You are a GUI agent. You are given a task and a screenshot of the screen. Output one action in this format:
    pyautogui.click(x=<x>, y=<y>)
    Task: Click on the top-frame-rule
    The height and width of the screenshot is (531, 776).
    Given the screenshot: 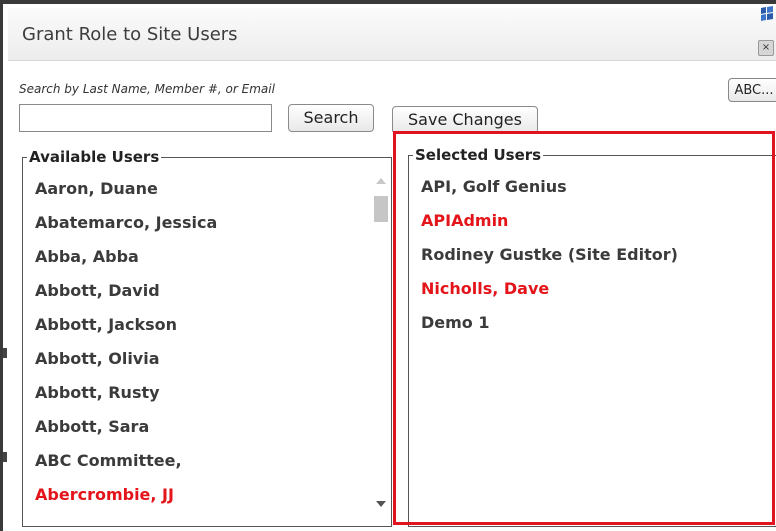 What is the action you would take?
    pyautogui.click(x=388, y=2)
    